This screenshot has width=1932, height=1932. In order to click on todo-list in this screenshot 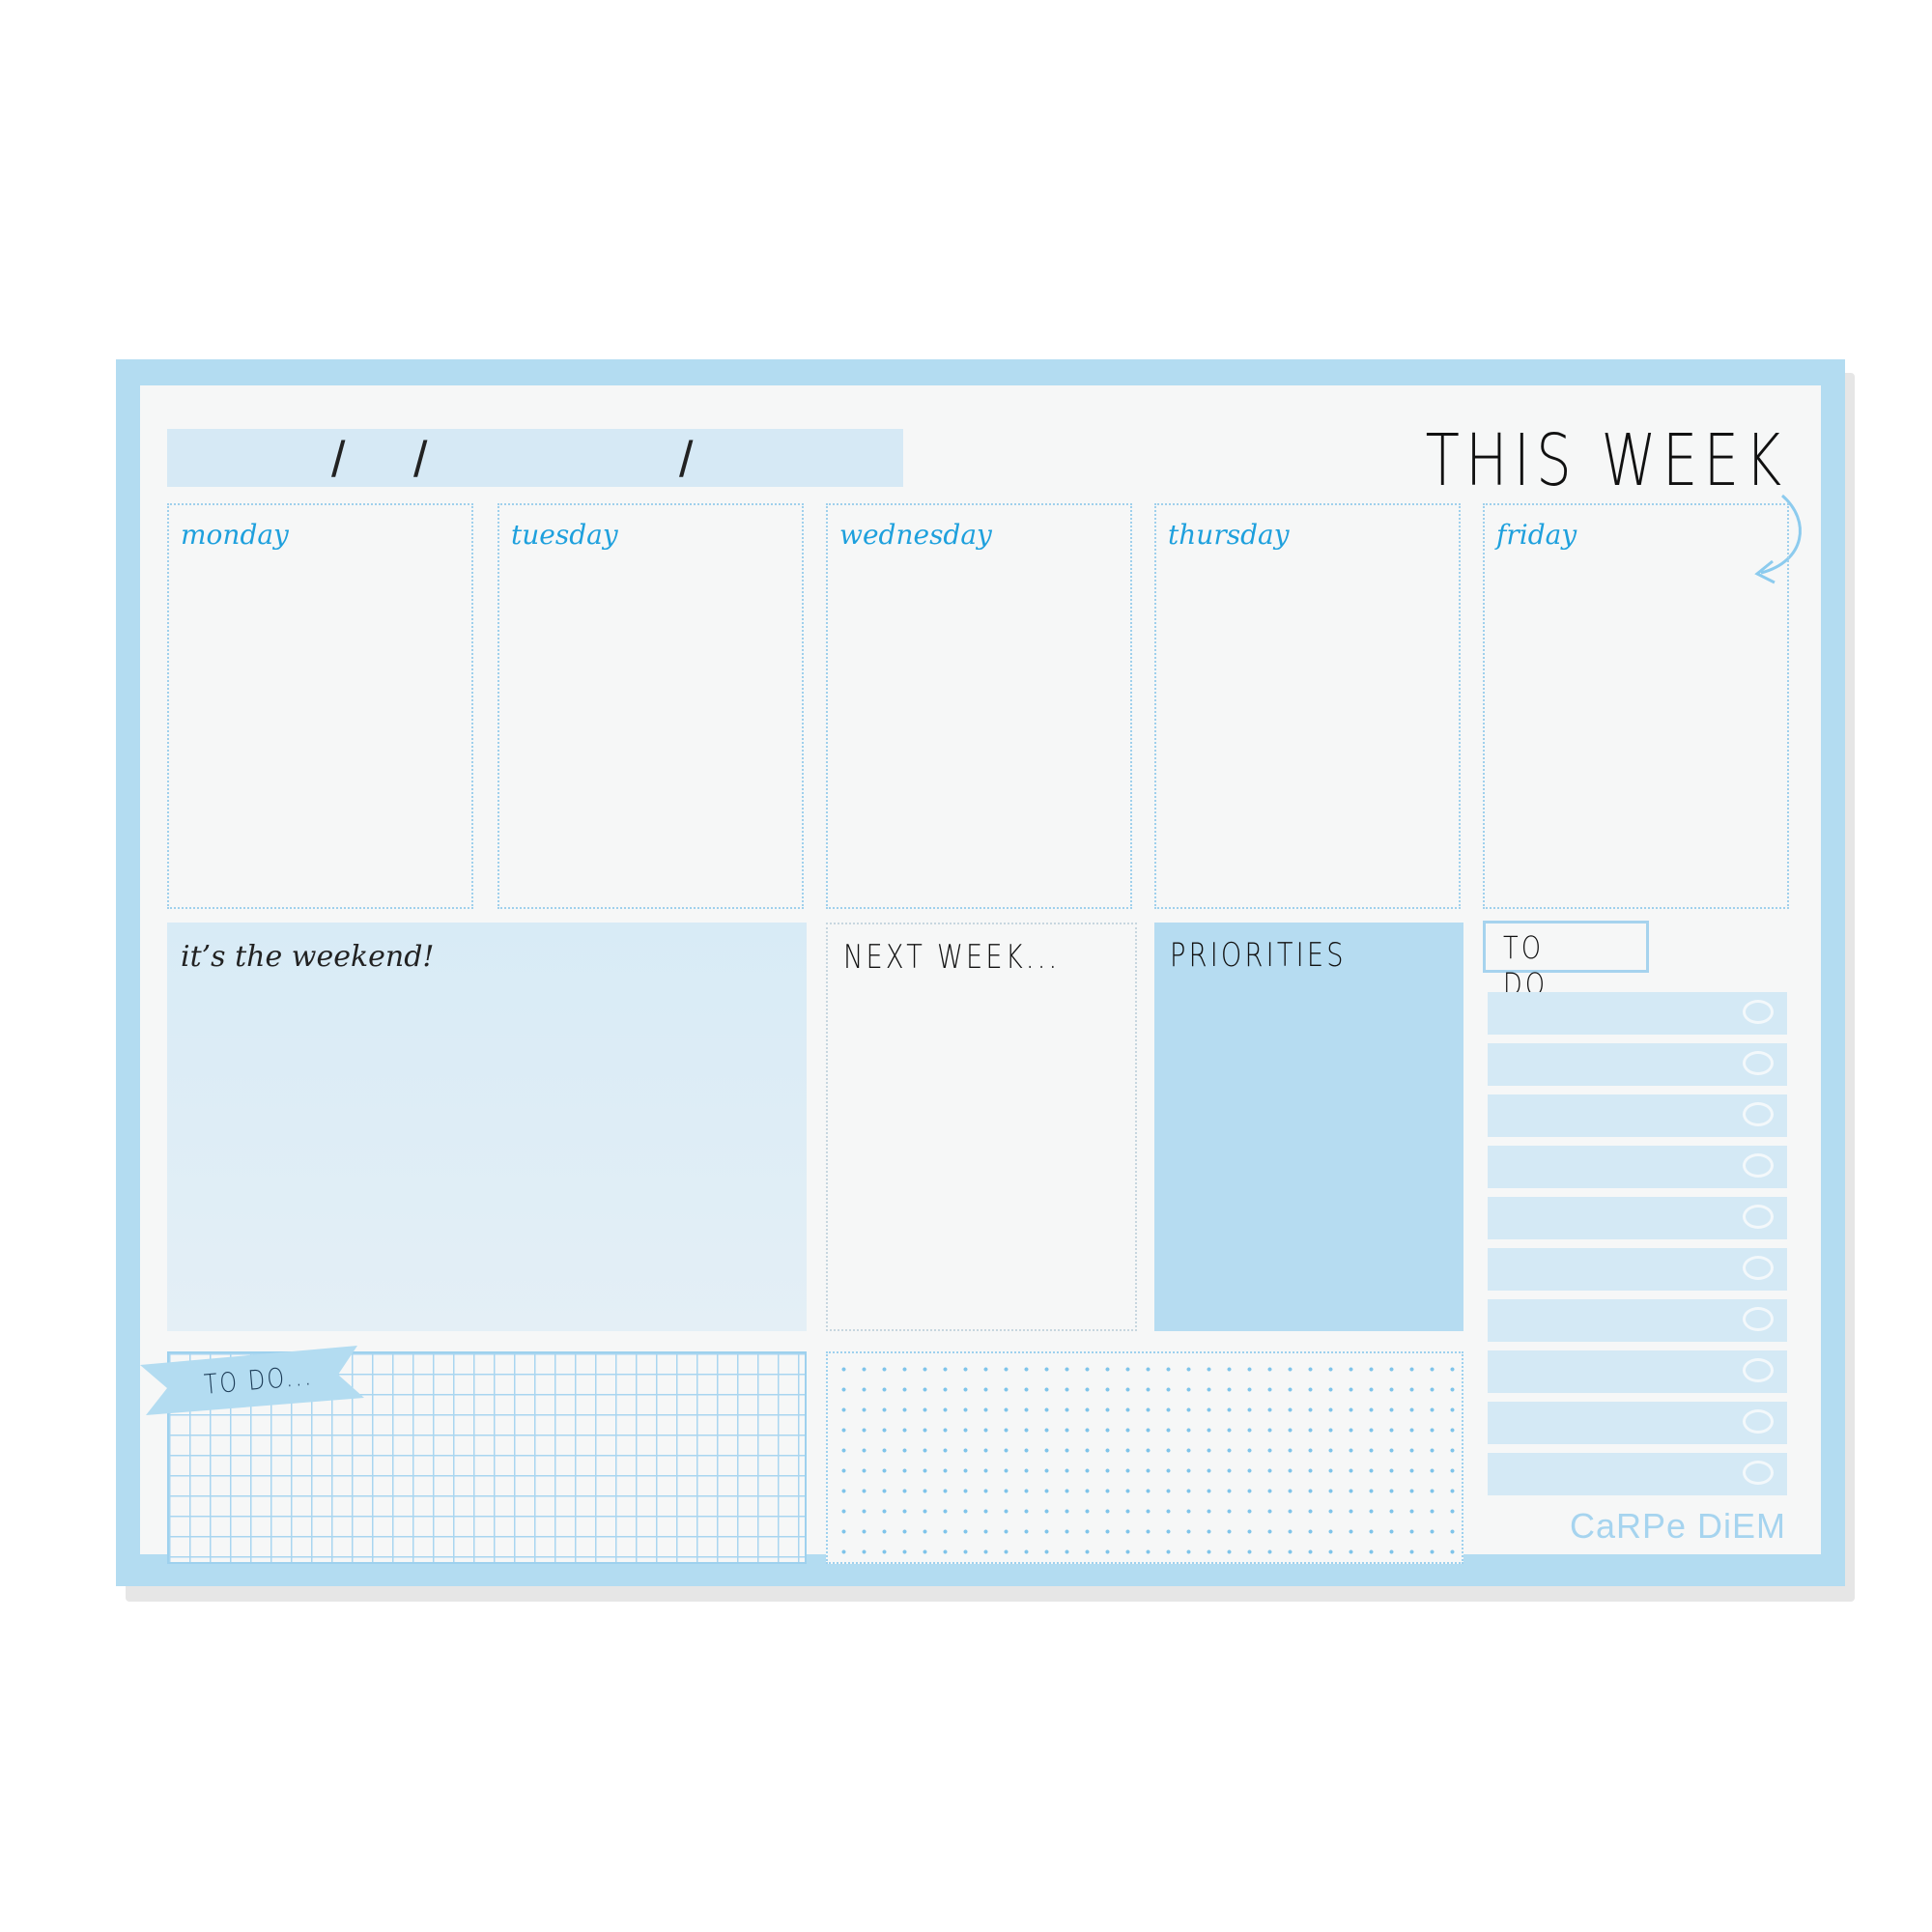, I will do `click(1637, 1248)`.